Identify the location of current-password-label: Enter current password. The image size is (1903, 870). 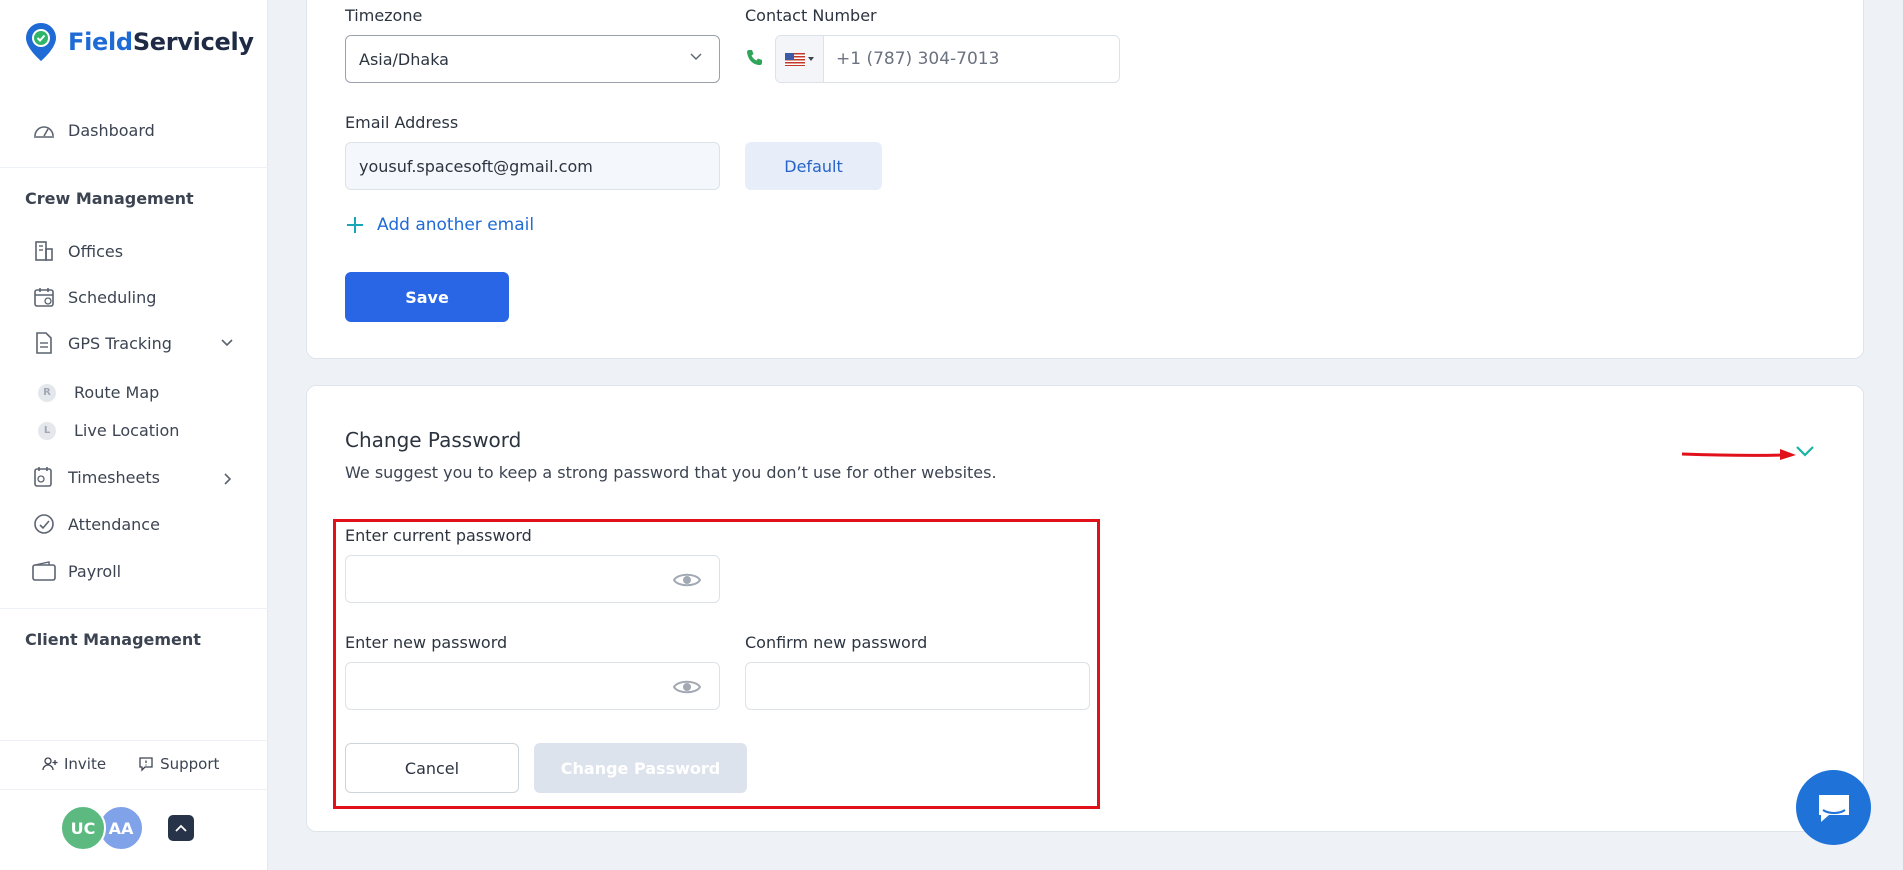
(438, 535).